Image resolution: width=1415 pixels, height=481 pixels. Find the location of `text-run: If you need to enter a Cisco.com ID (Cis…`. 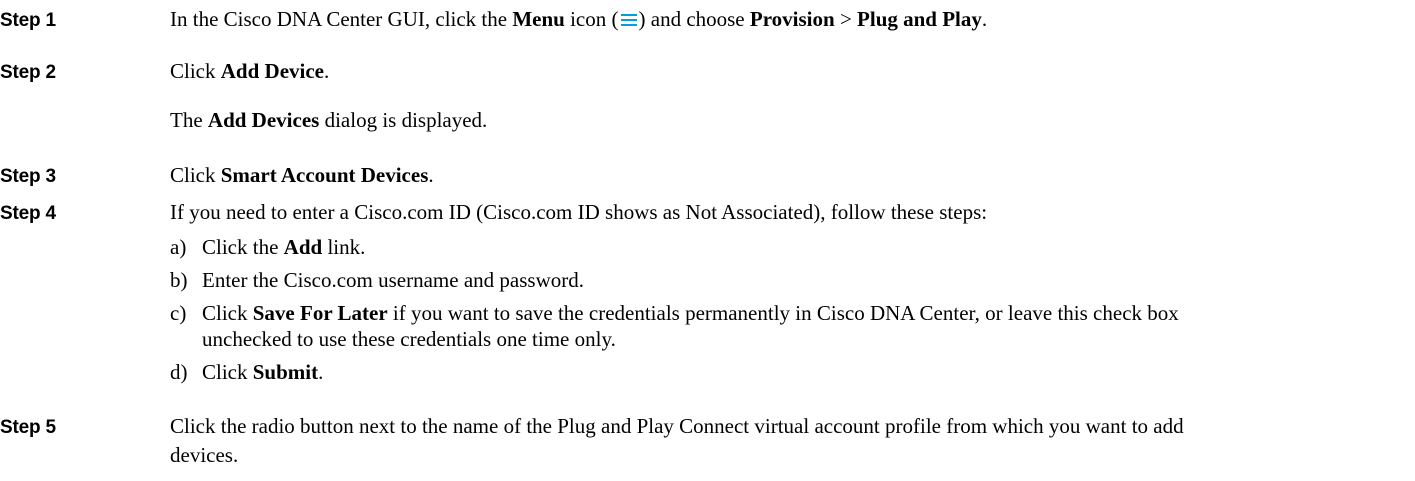

text-run: If you need to enter a Cisco.com ID (Cis… is located at coordinates (579, 212).